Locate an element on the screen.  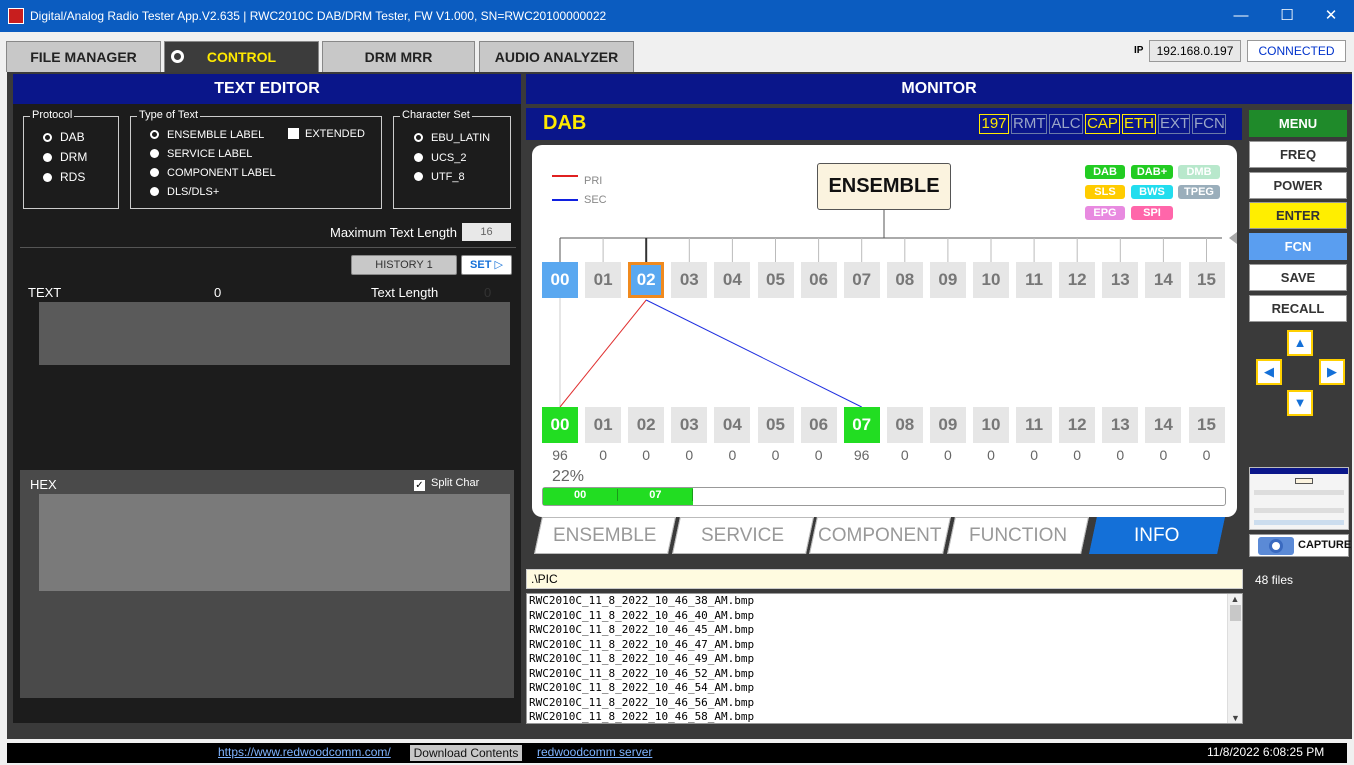
website-link: https://www.redwoodcomm.com/ is located at coordinates (304, 752).